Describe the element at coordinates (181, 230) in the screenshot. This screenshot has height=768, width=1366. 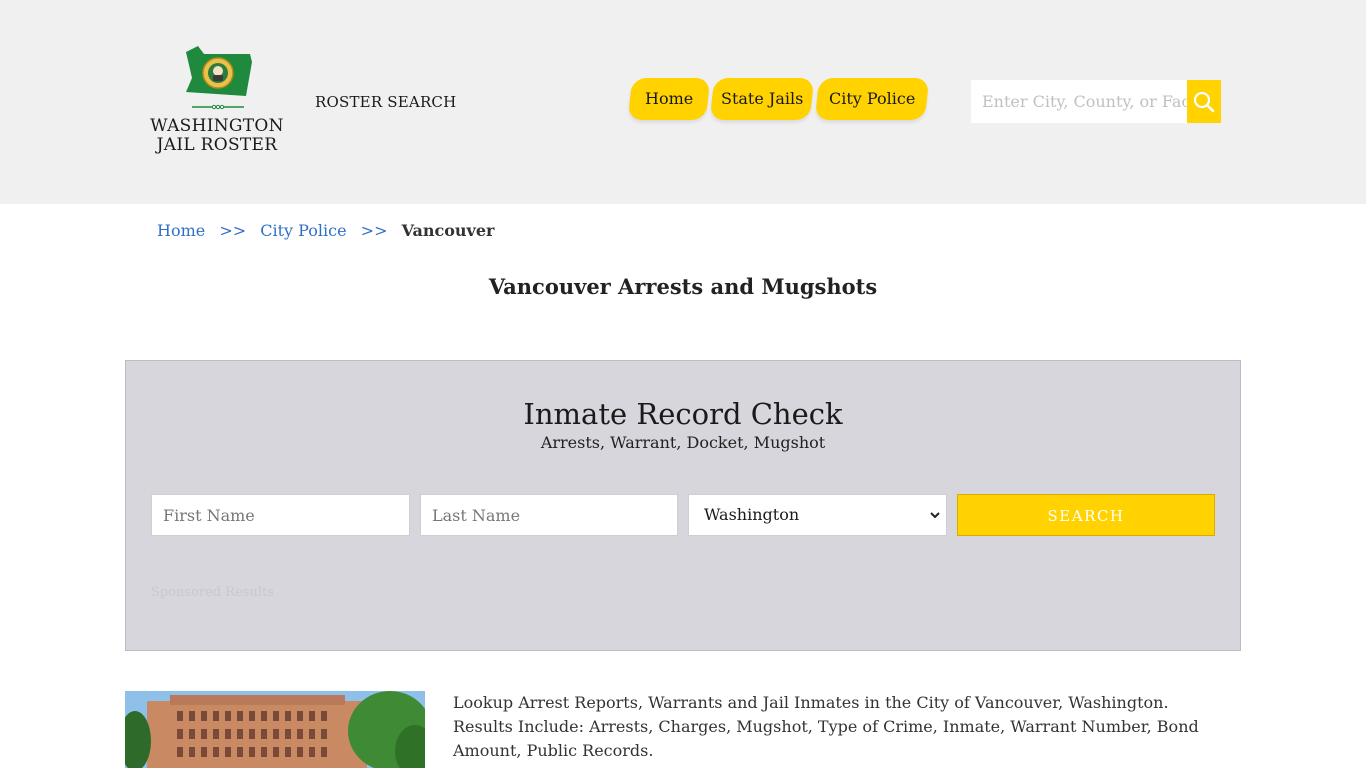
I see `breadcrumb-home: Home` at that location.